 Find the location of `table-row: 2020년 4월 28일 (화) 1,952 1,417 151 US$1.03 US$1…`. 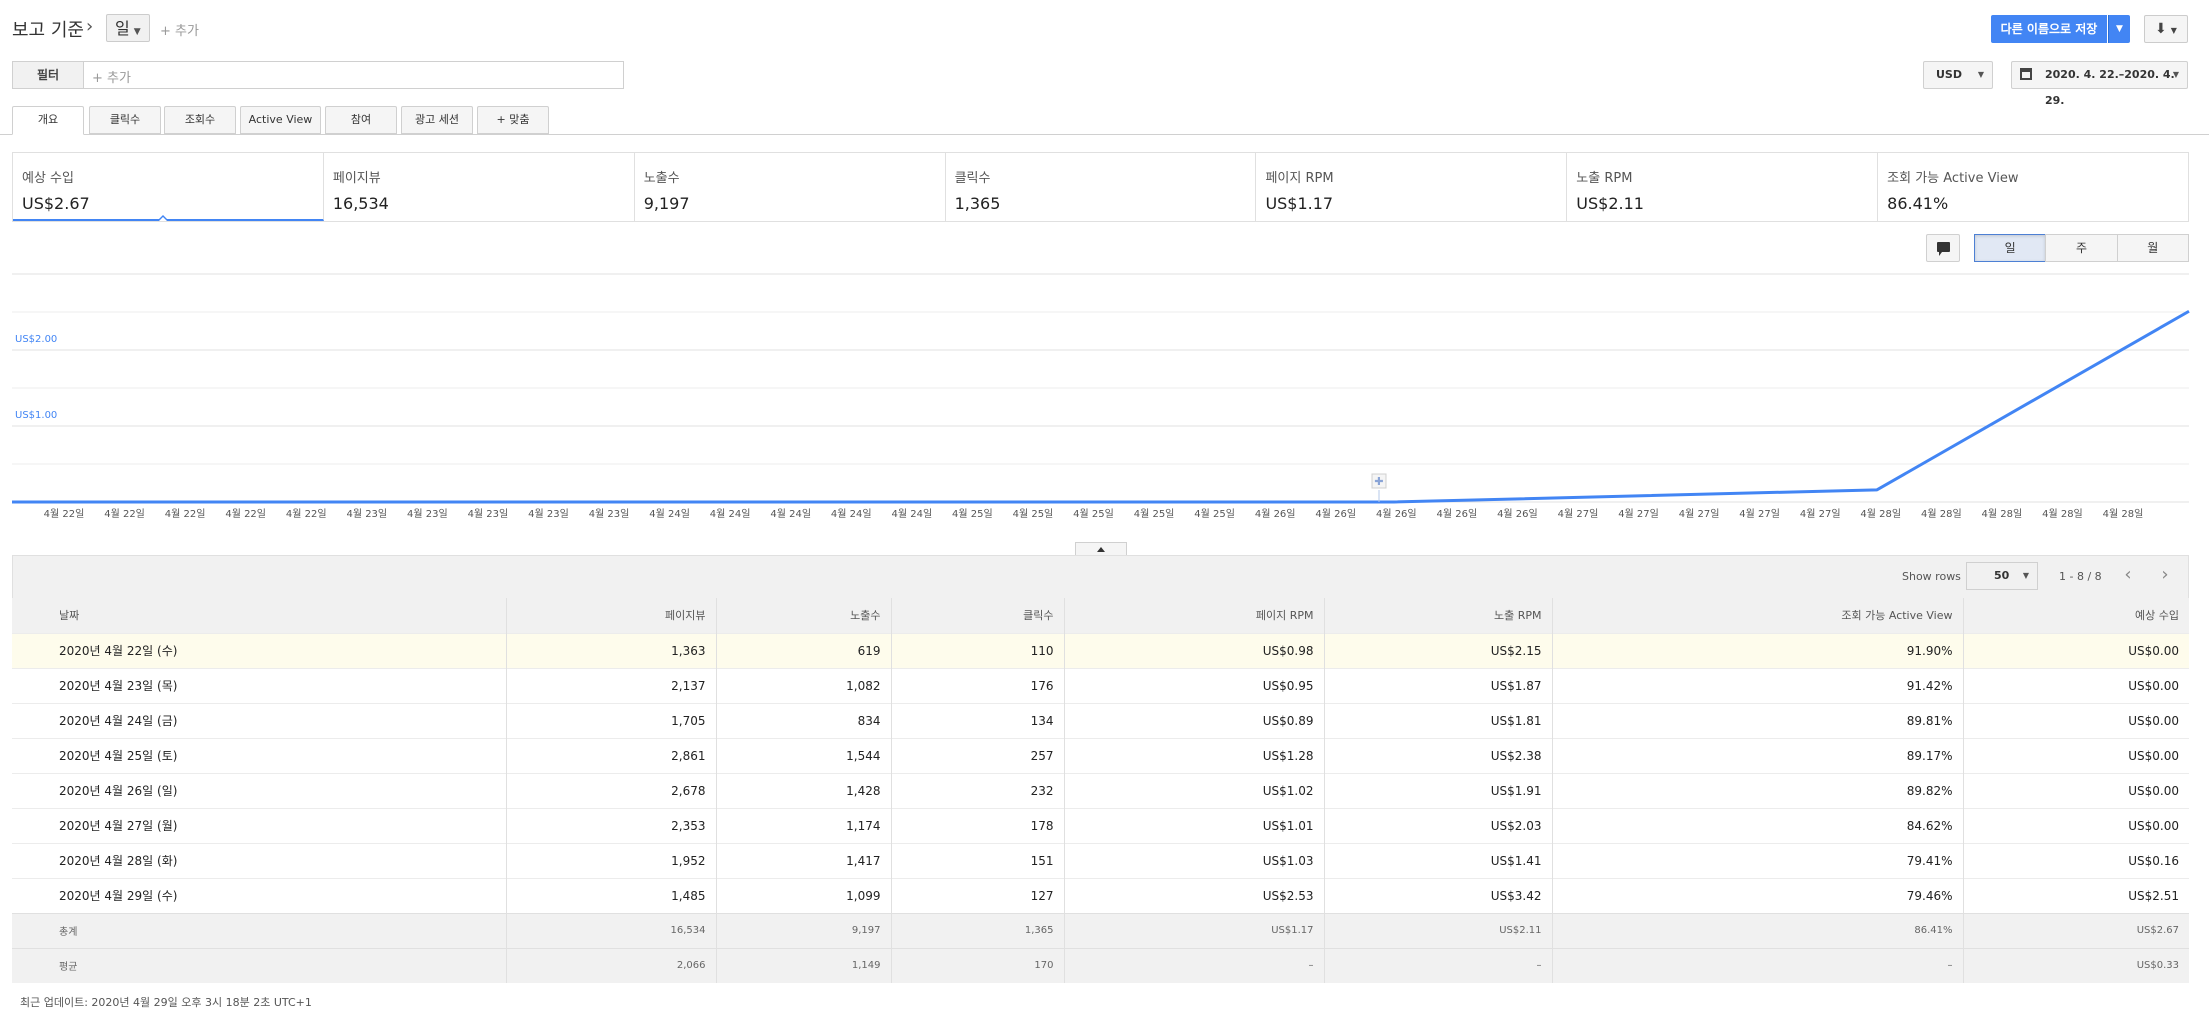

table-row: 2020년 4월 28일 (화) 1,952 1,417 151 US$1.03 US$1… is located at coordinates (1100, 860).